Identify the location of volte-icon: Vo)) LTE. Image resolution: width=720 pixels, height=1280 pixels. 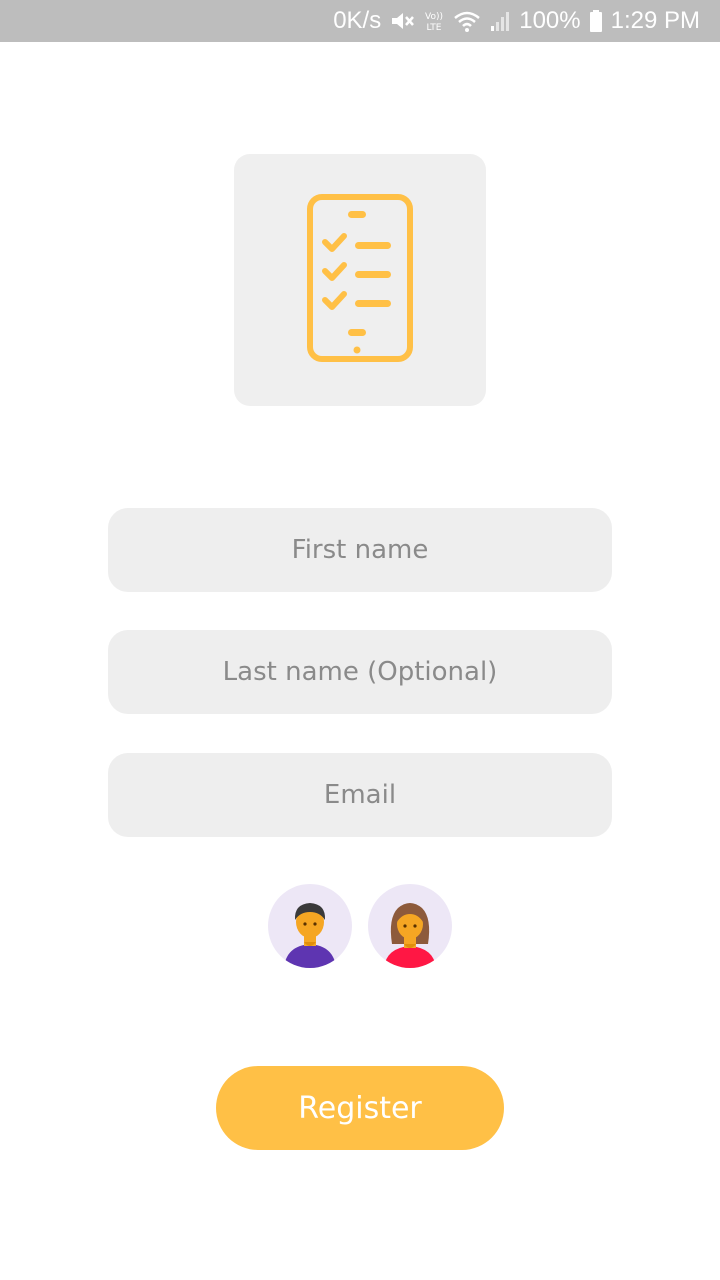
(434, 21).